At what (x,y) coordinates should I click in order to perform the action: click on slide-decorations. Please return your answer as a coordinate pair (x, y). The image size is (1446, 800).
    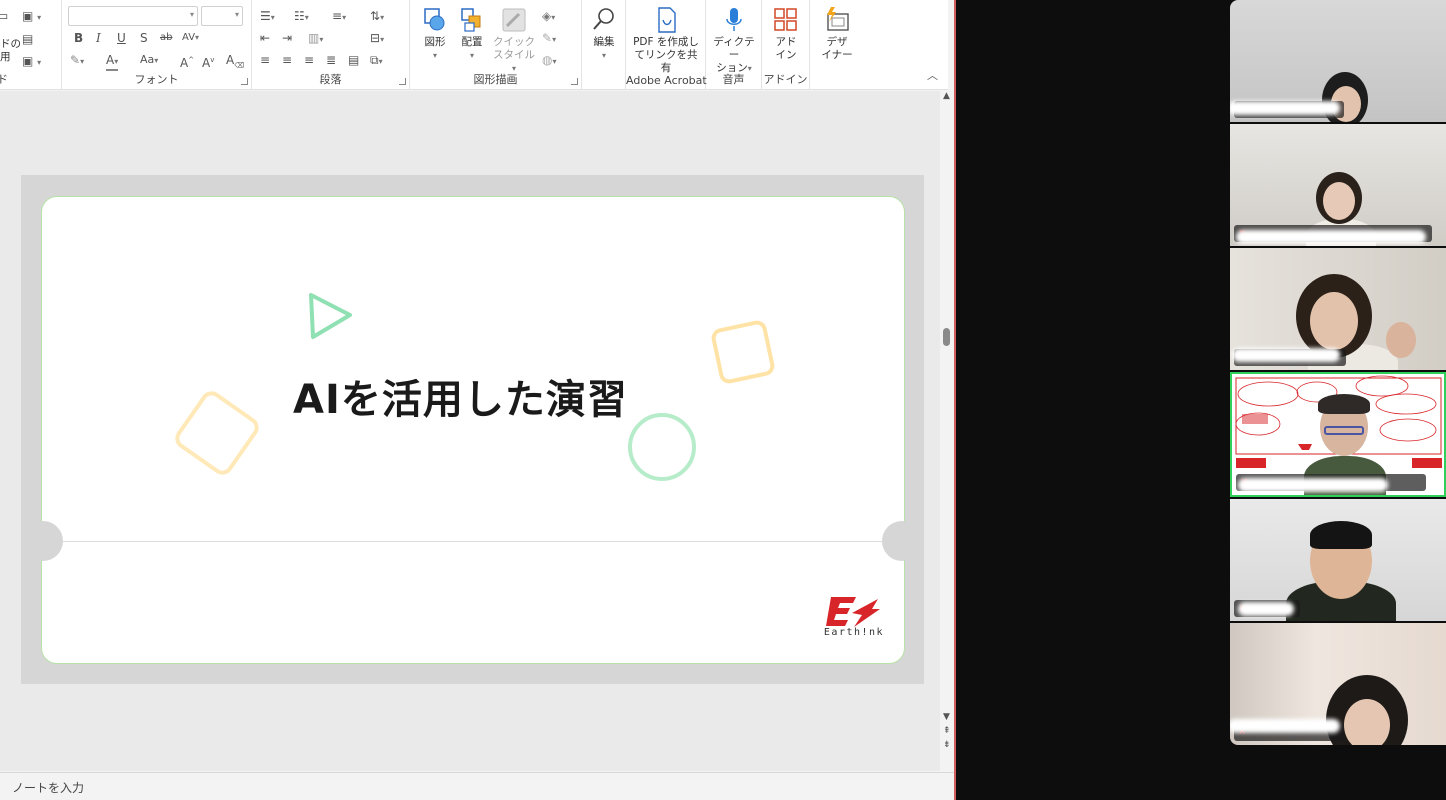
    Looking at the image, I should click on (475, 387).